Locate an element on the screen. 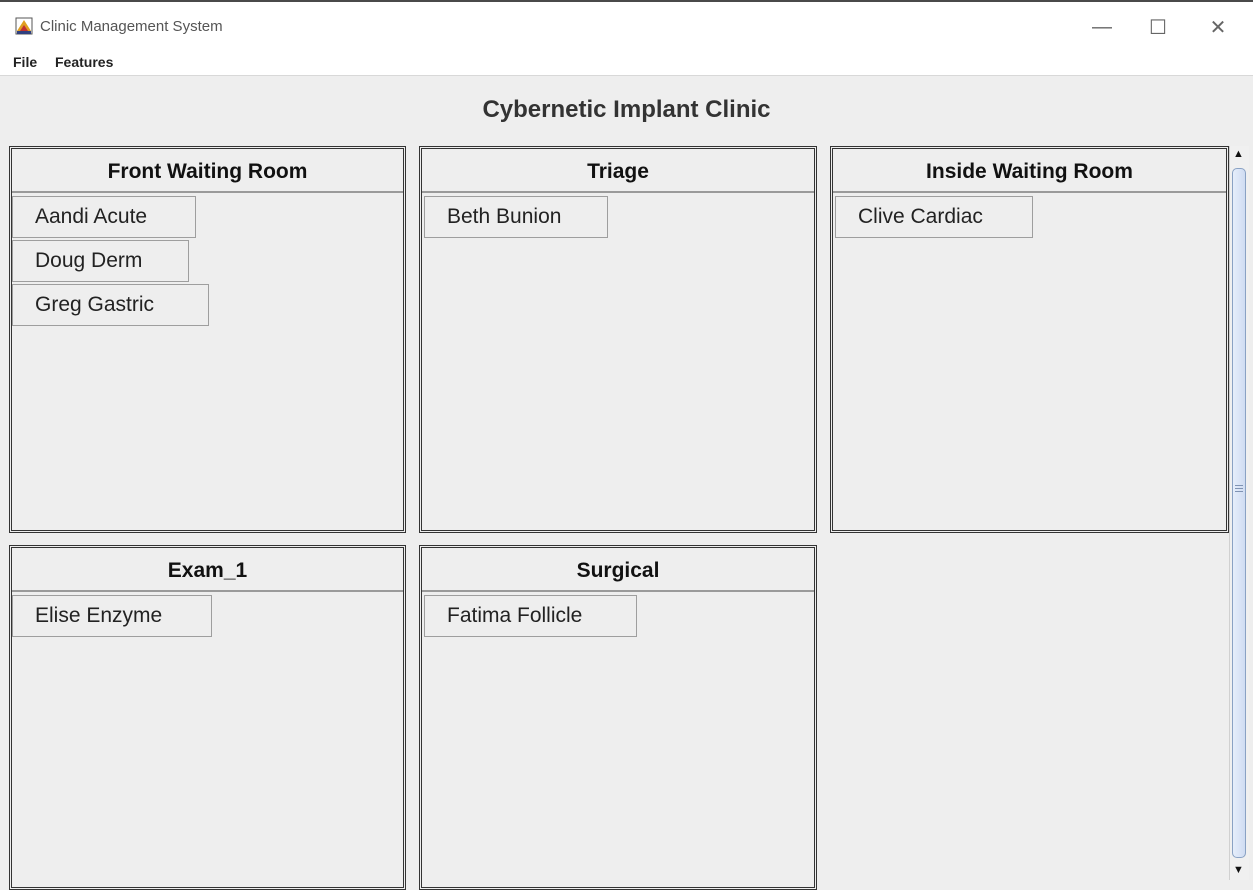 This screenshot has height=890, width=1253. window-title: Clinic Management System is located at coordinates (131, 26).